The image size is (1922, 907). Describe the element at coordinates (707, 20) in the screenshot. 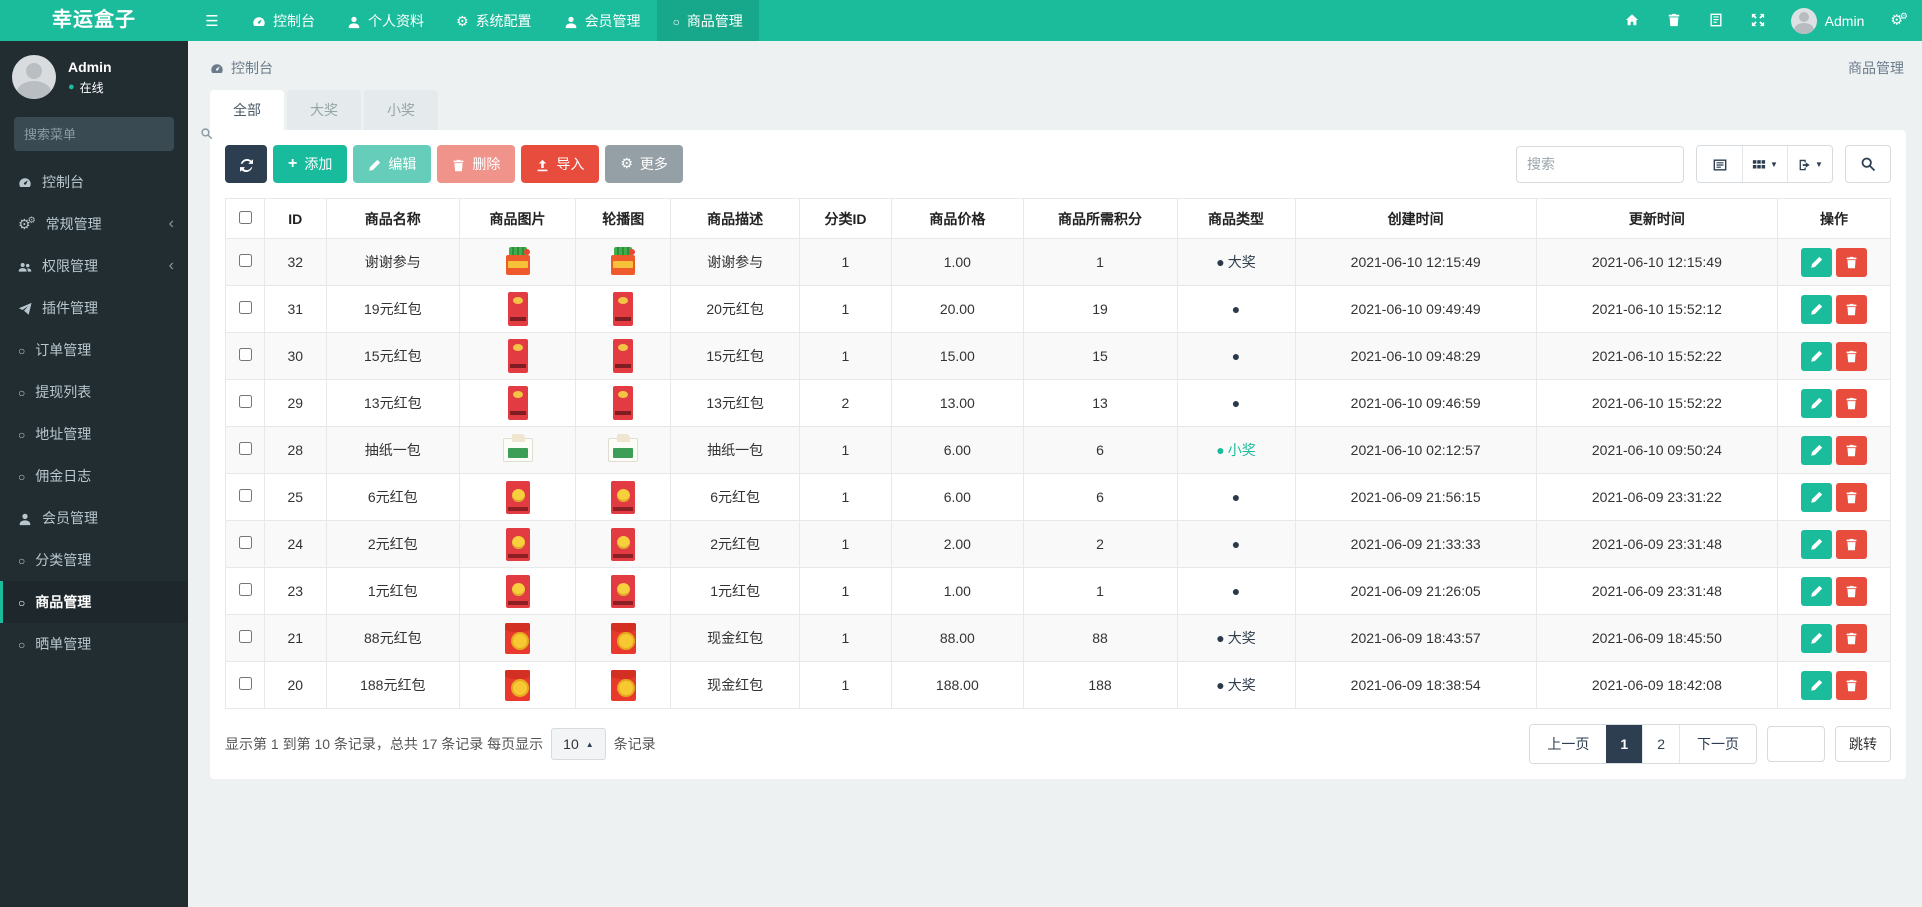

I see `nav-item-products: ○ 商品管理` at that location.